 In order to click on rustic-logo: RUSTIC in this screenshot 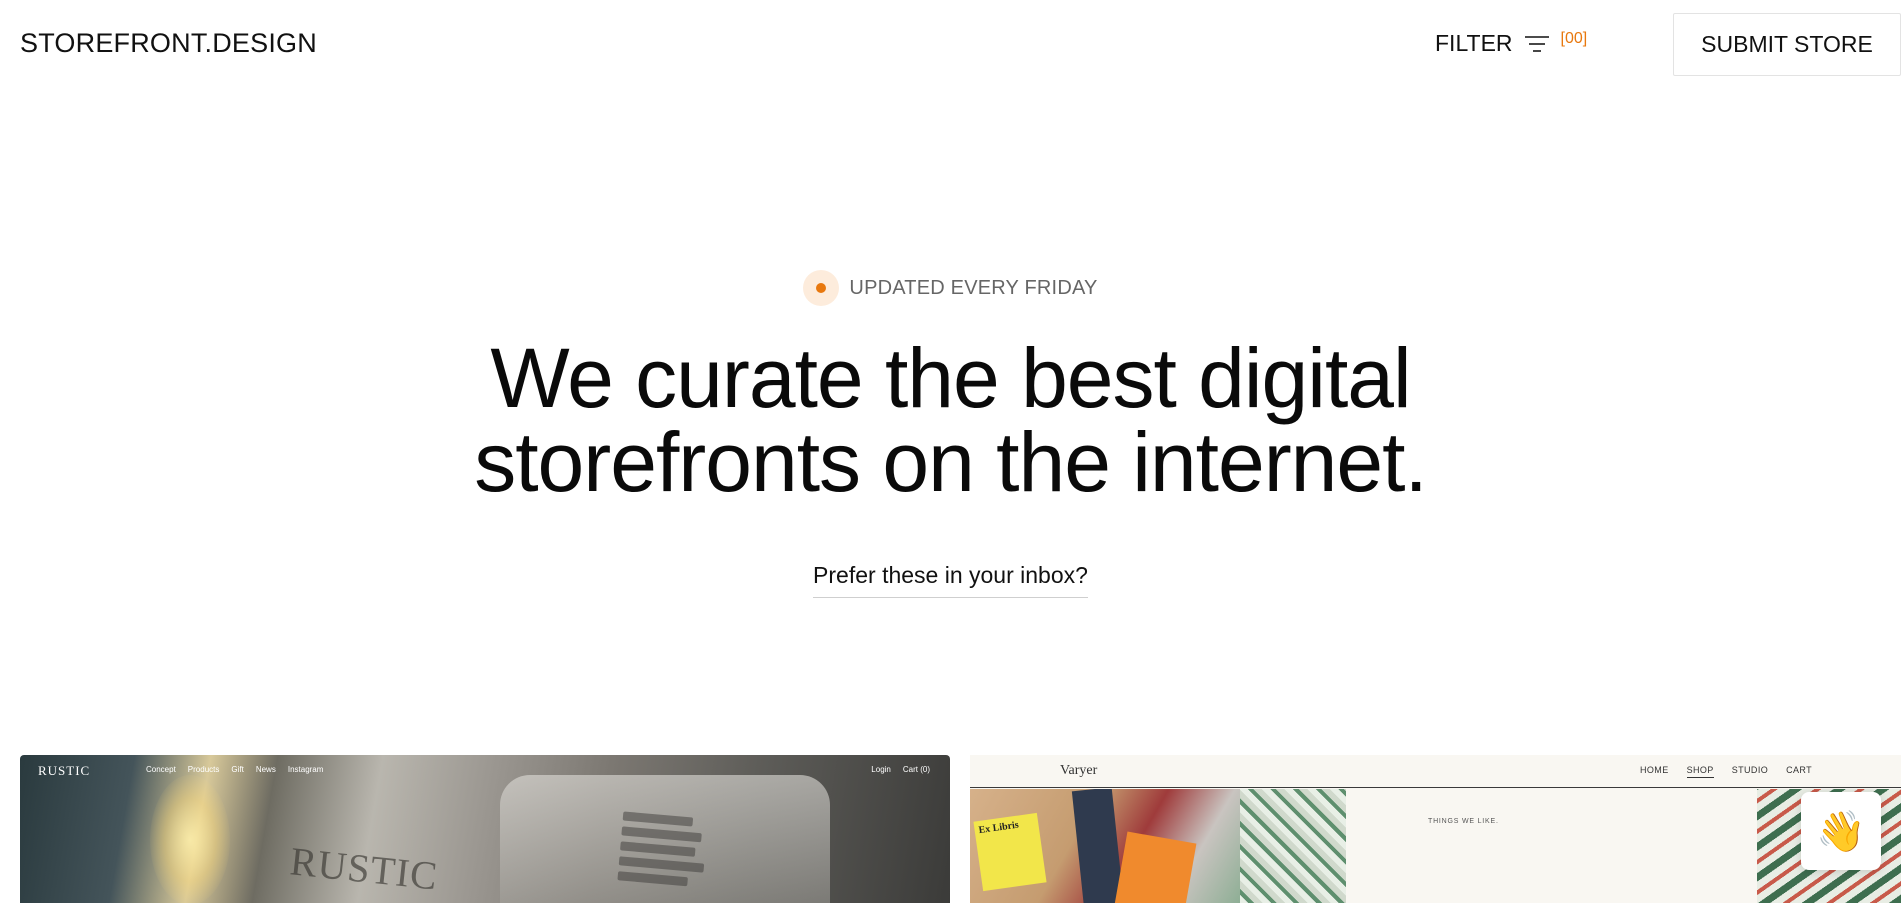, I will do `click(64, 770)`.